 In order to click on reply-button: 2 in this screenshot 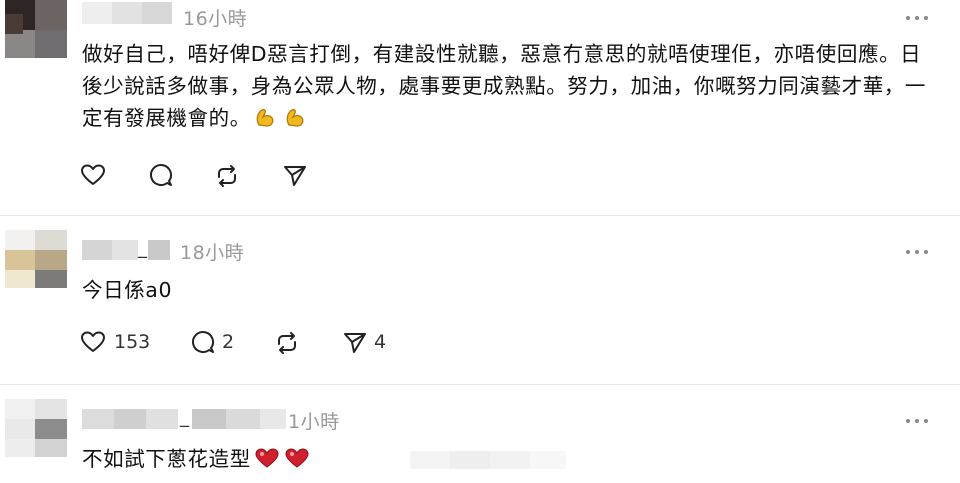, I will do `click(215, 343)`.